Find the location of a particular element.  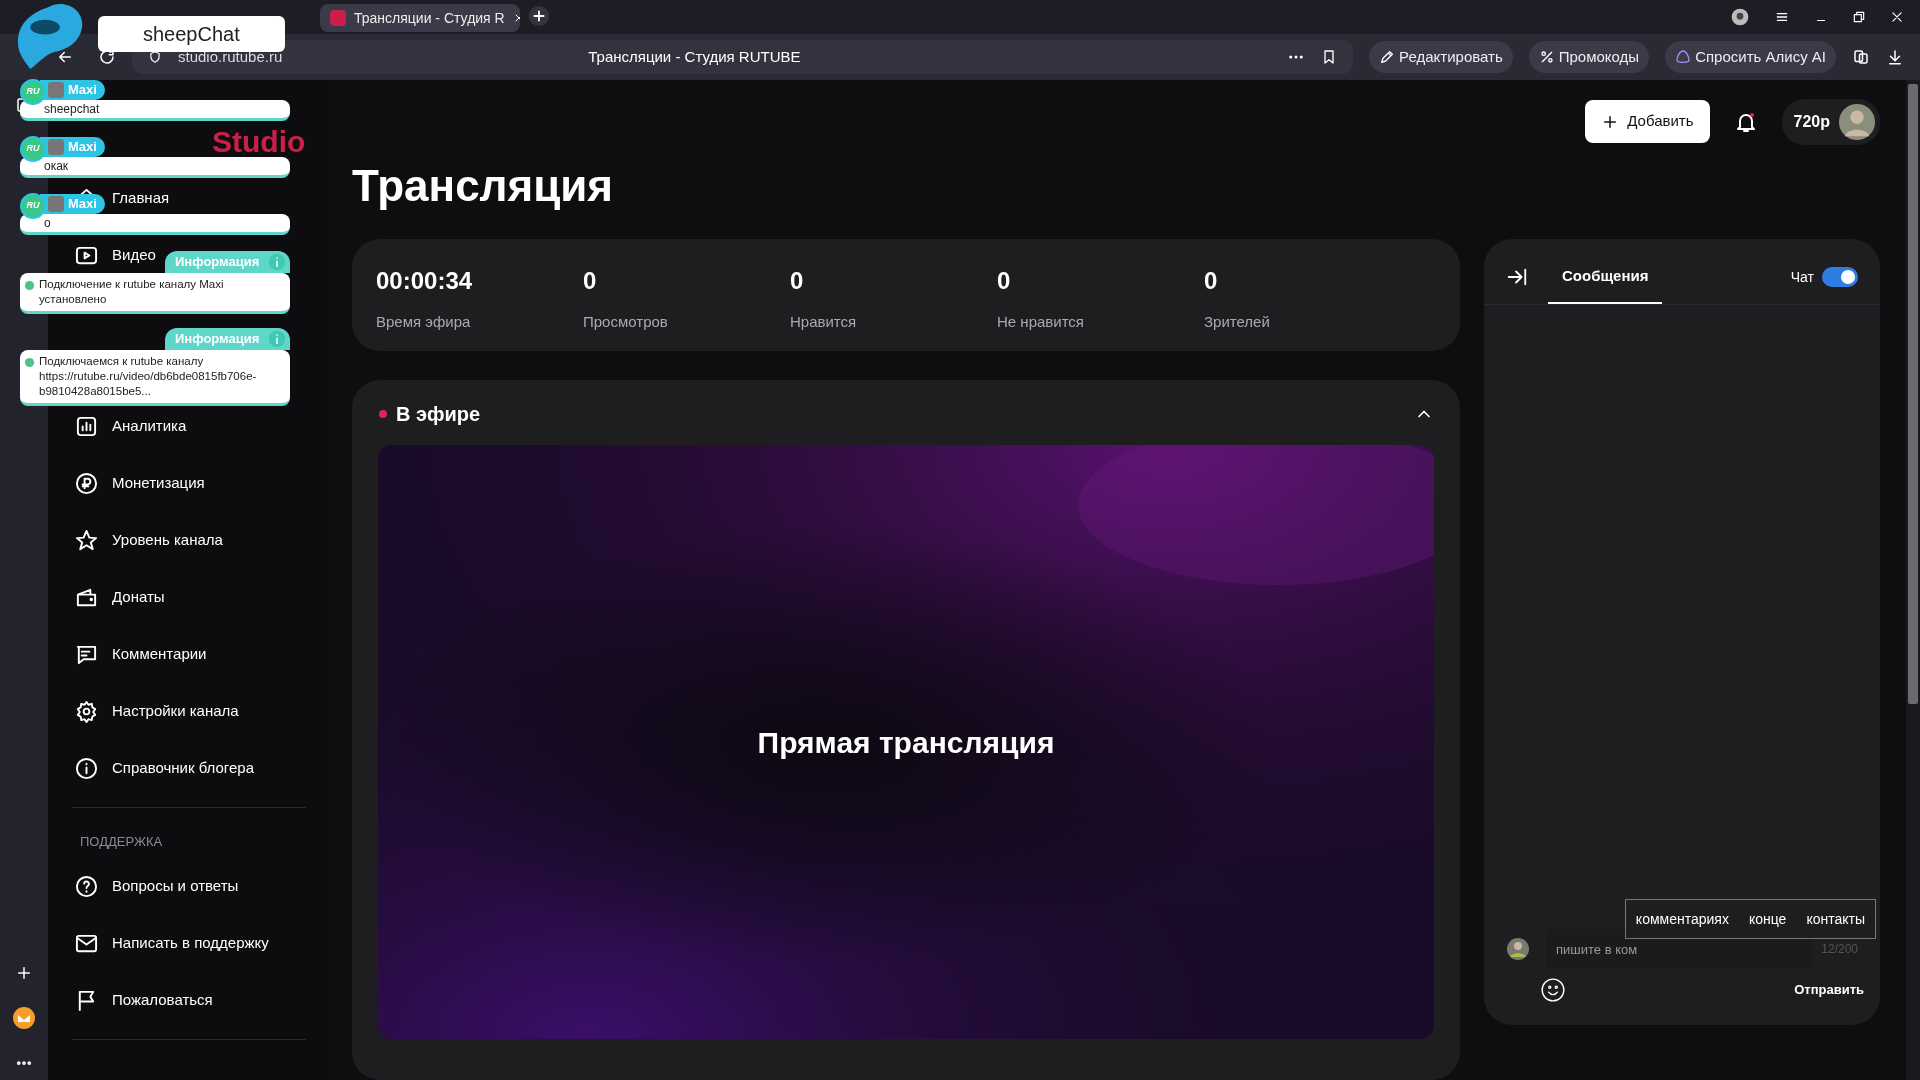

page-title: Трансляции - Студия RUTUBE is located at coordinates (694, 56).